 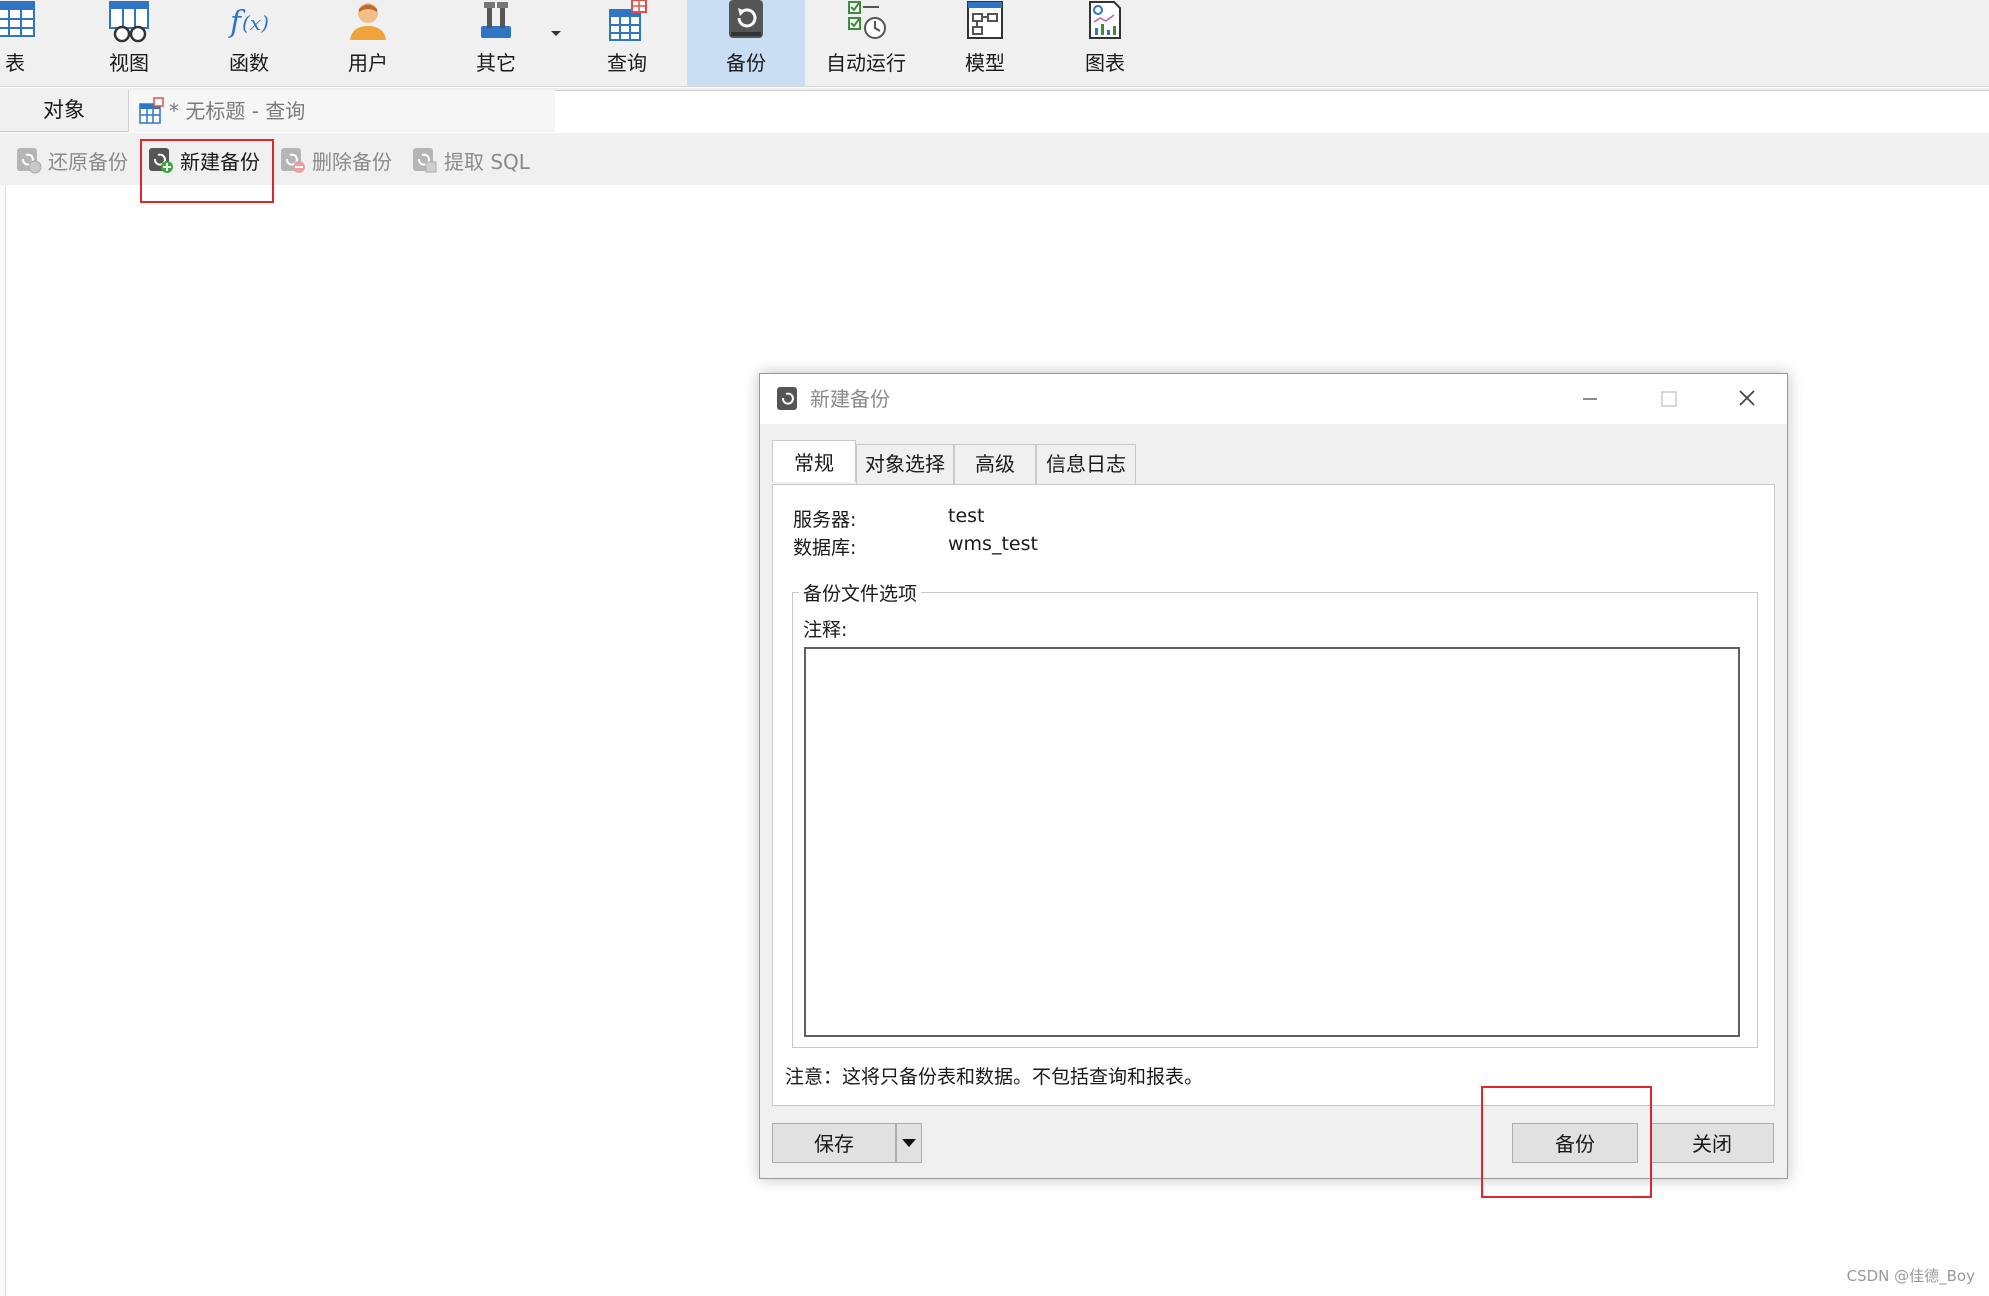 I want to click on close-icon, so click(x=1747, y=399).